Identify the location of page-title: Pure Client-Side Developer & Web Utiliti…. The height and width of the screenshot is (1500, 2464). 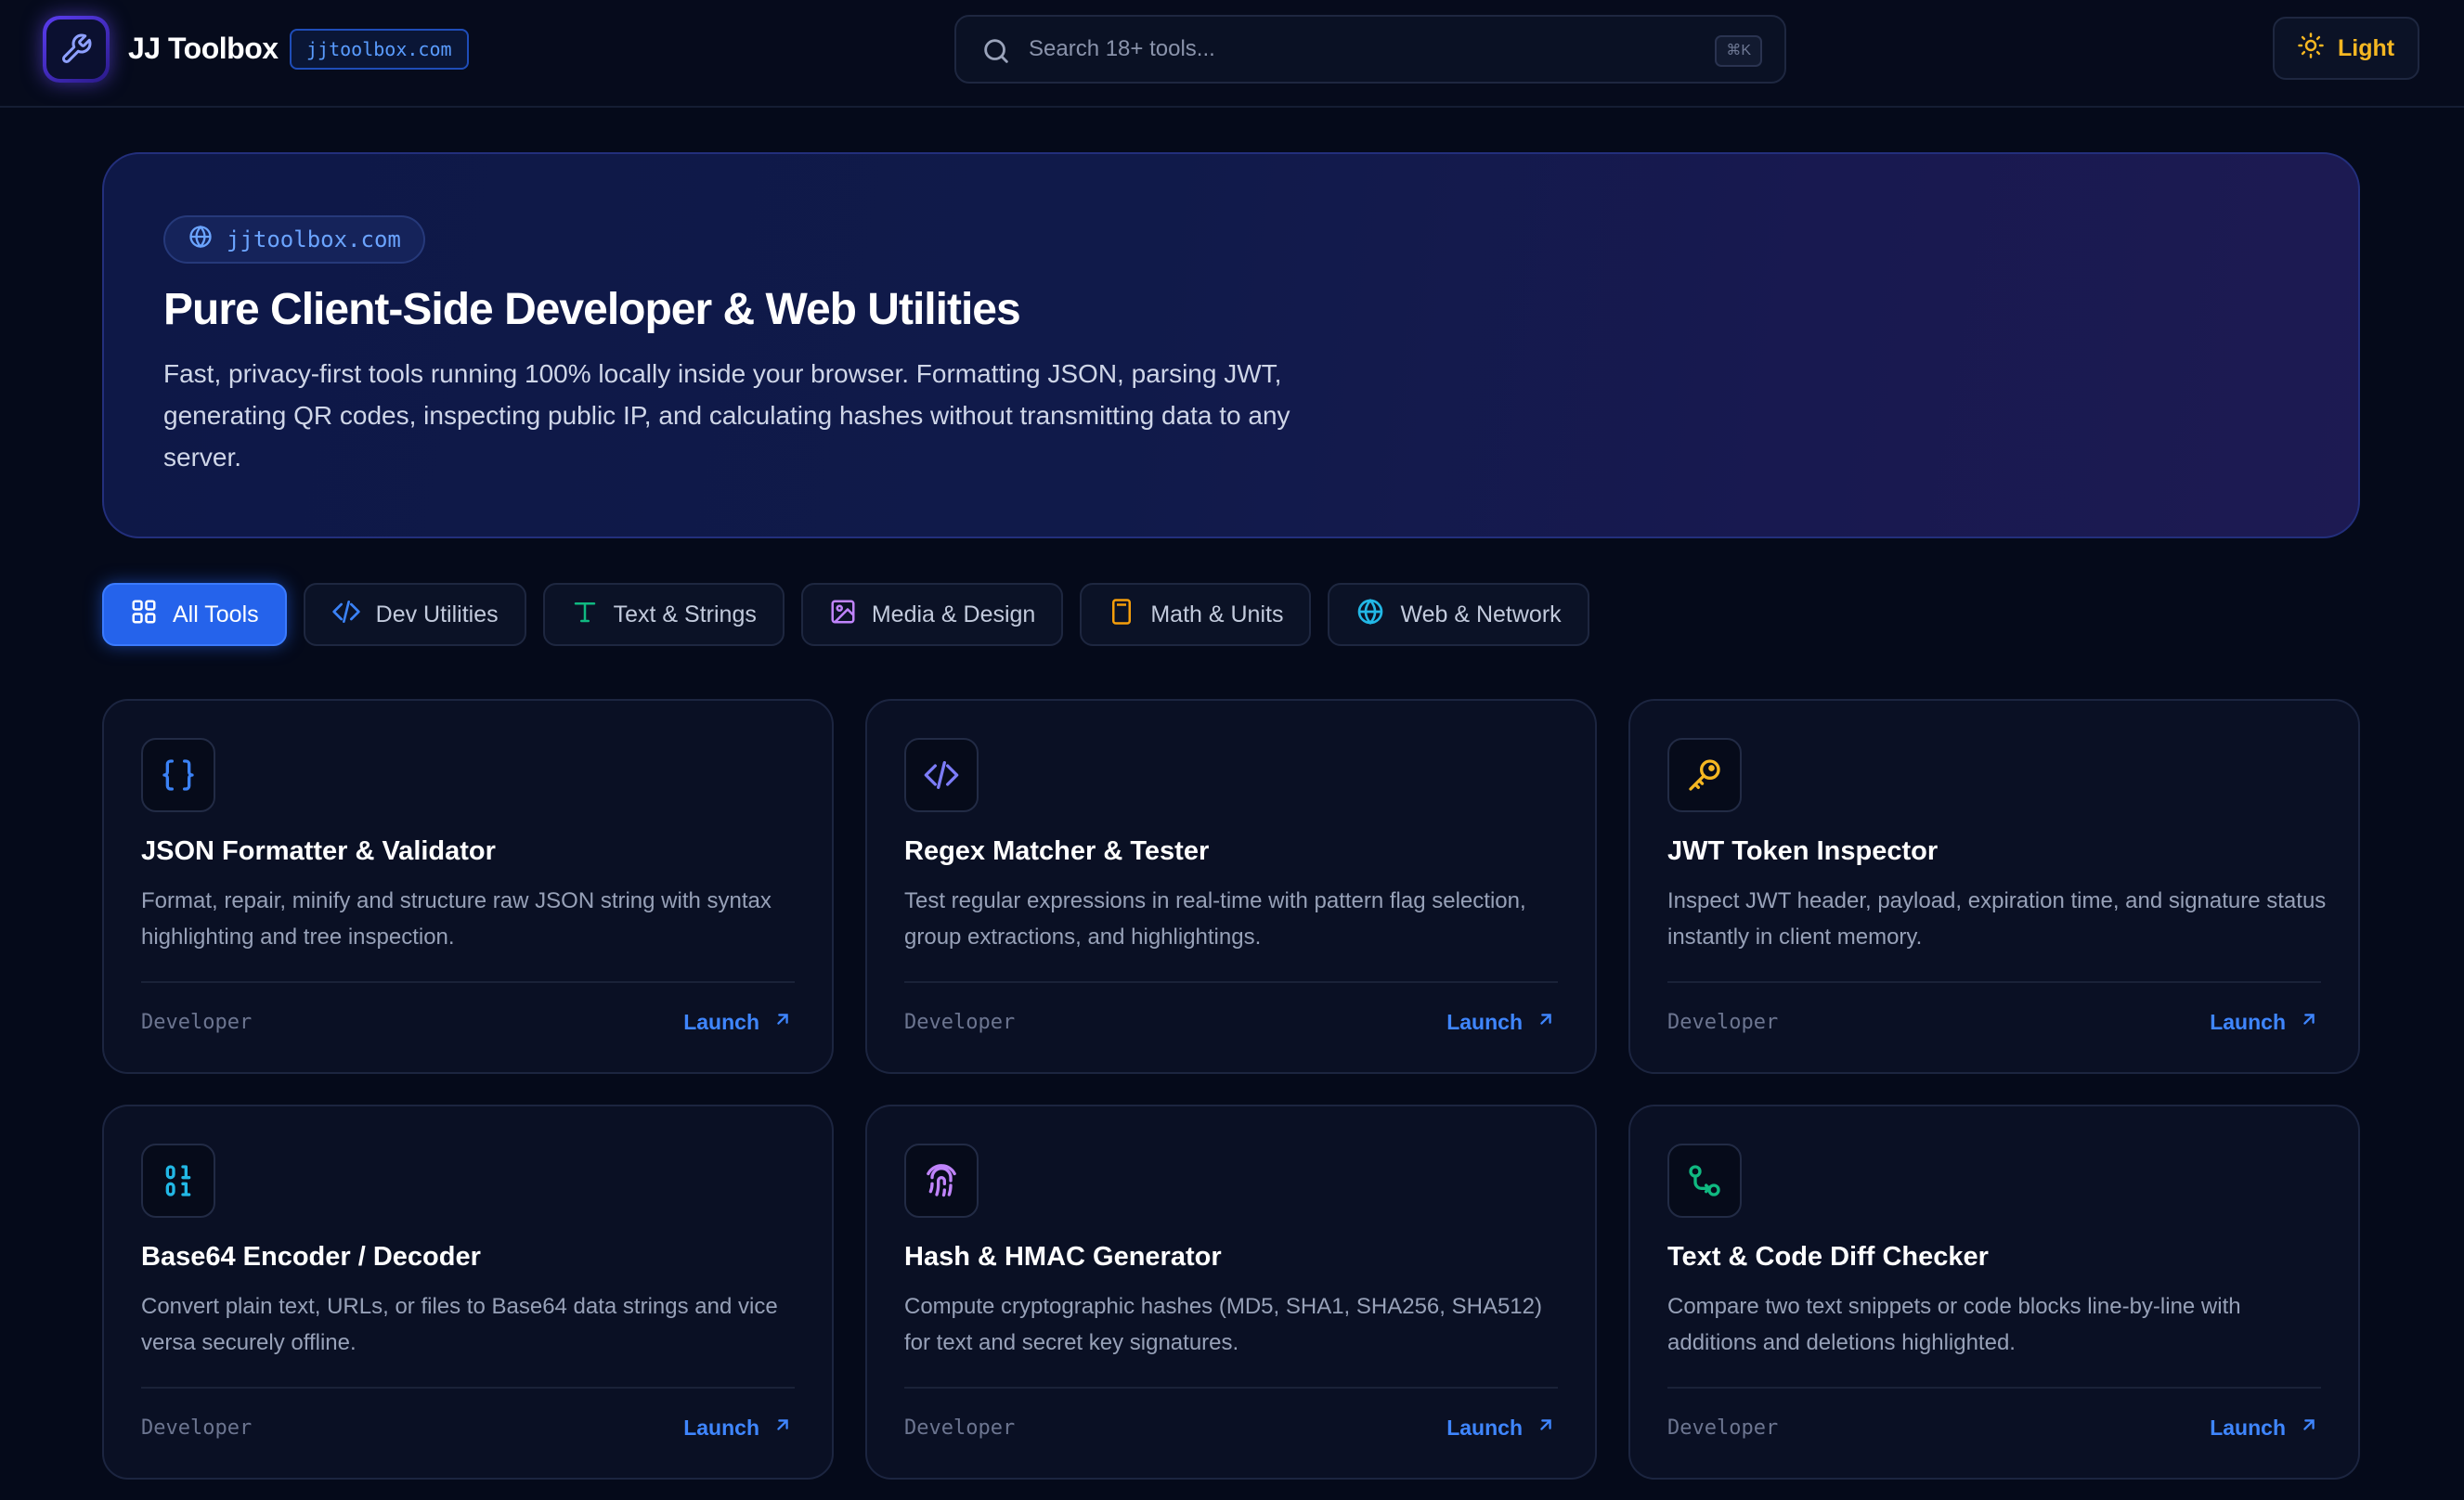
(592, 309).